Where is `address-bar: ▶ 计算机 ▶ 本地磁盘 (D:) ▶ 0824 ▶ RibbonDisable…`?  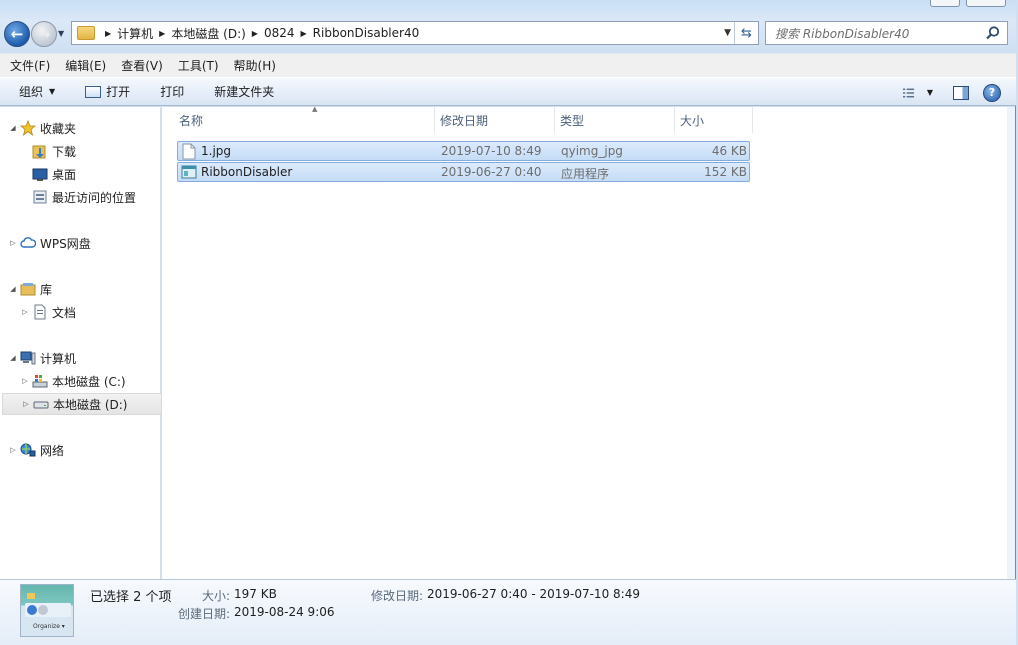 address-bar: ▶ 计算机 ▶ 本地磁盘 (D:) ▶ 0824 ▶ RibbonDisable… is located at coordinates (415, 33).